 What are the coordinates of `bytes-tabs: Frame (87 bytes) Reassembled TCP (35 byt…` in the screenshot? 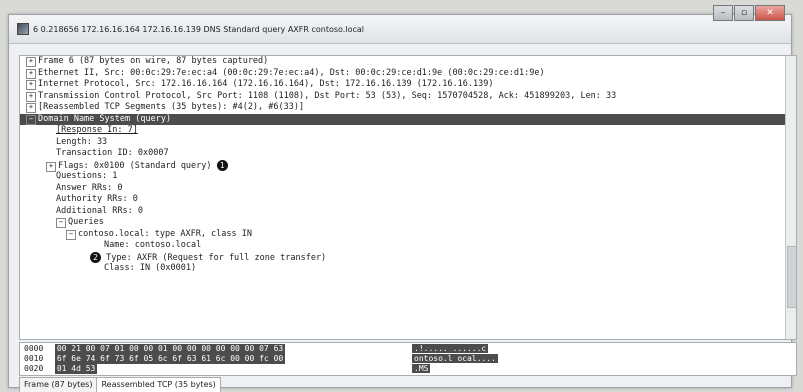 It's located at (120, 384).